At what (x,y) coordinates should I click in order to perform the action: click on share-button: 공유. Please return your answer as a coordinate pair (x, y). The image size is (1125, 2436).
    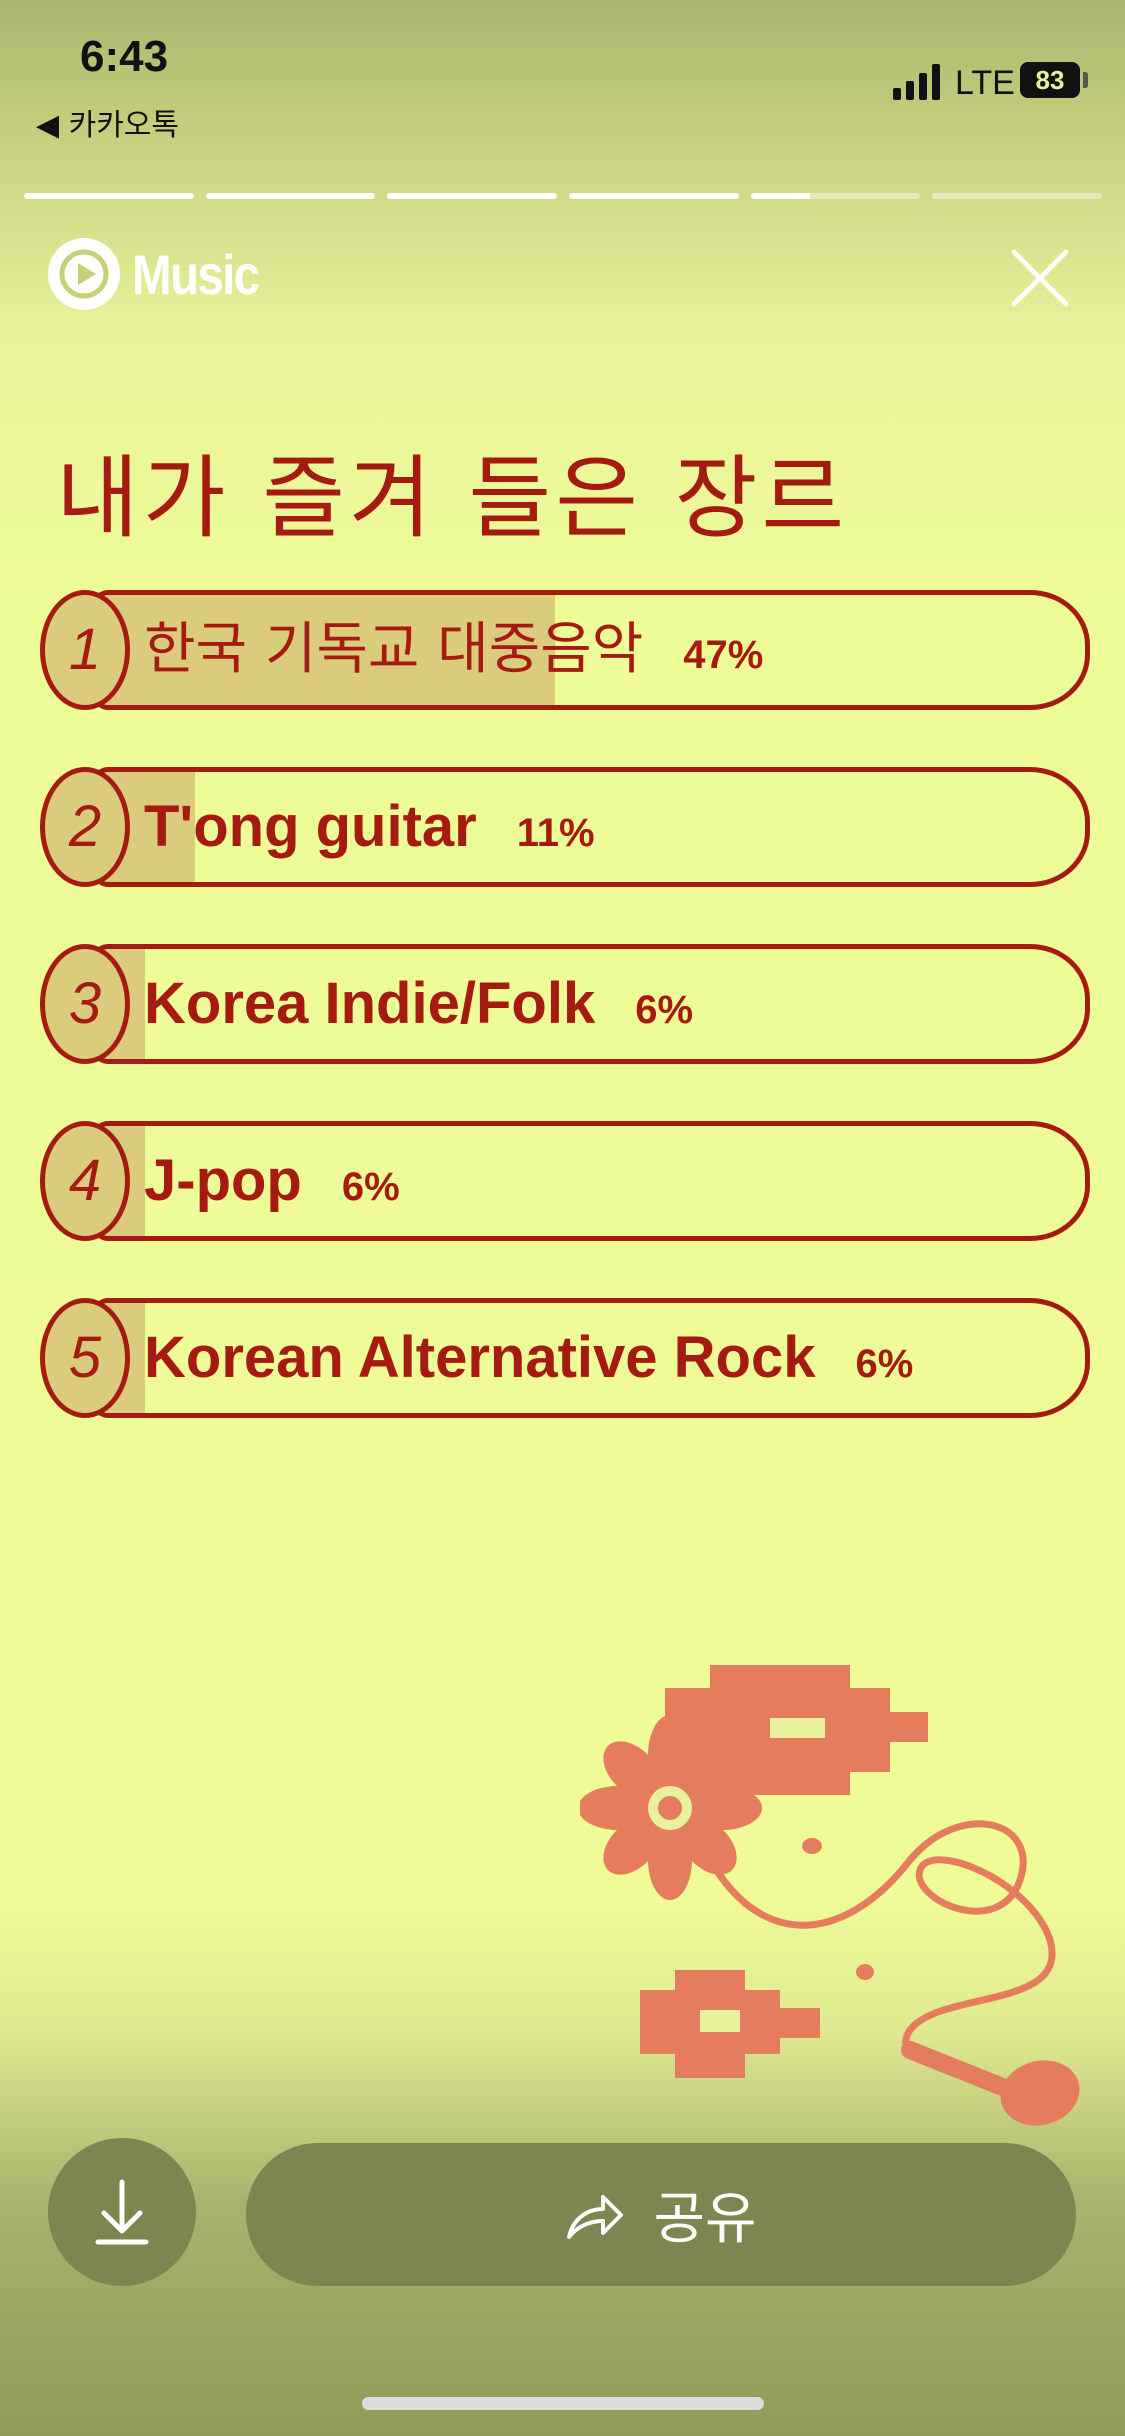
    Looking at the image, I should click on (661, 2214).